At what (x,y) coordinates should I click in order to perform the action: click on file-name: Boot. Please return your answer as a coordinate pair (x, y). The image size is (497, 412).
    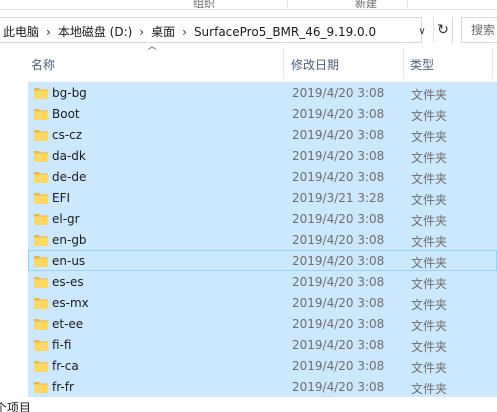
    Looking at the image, I should click on (66, 114).